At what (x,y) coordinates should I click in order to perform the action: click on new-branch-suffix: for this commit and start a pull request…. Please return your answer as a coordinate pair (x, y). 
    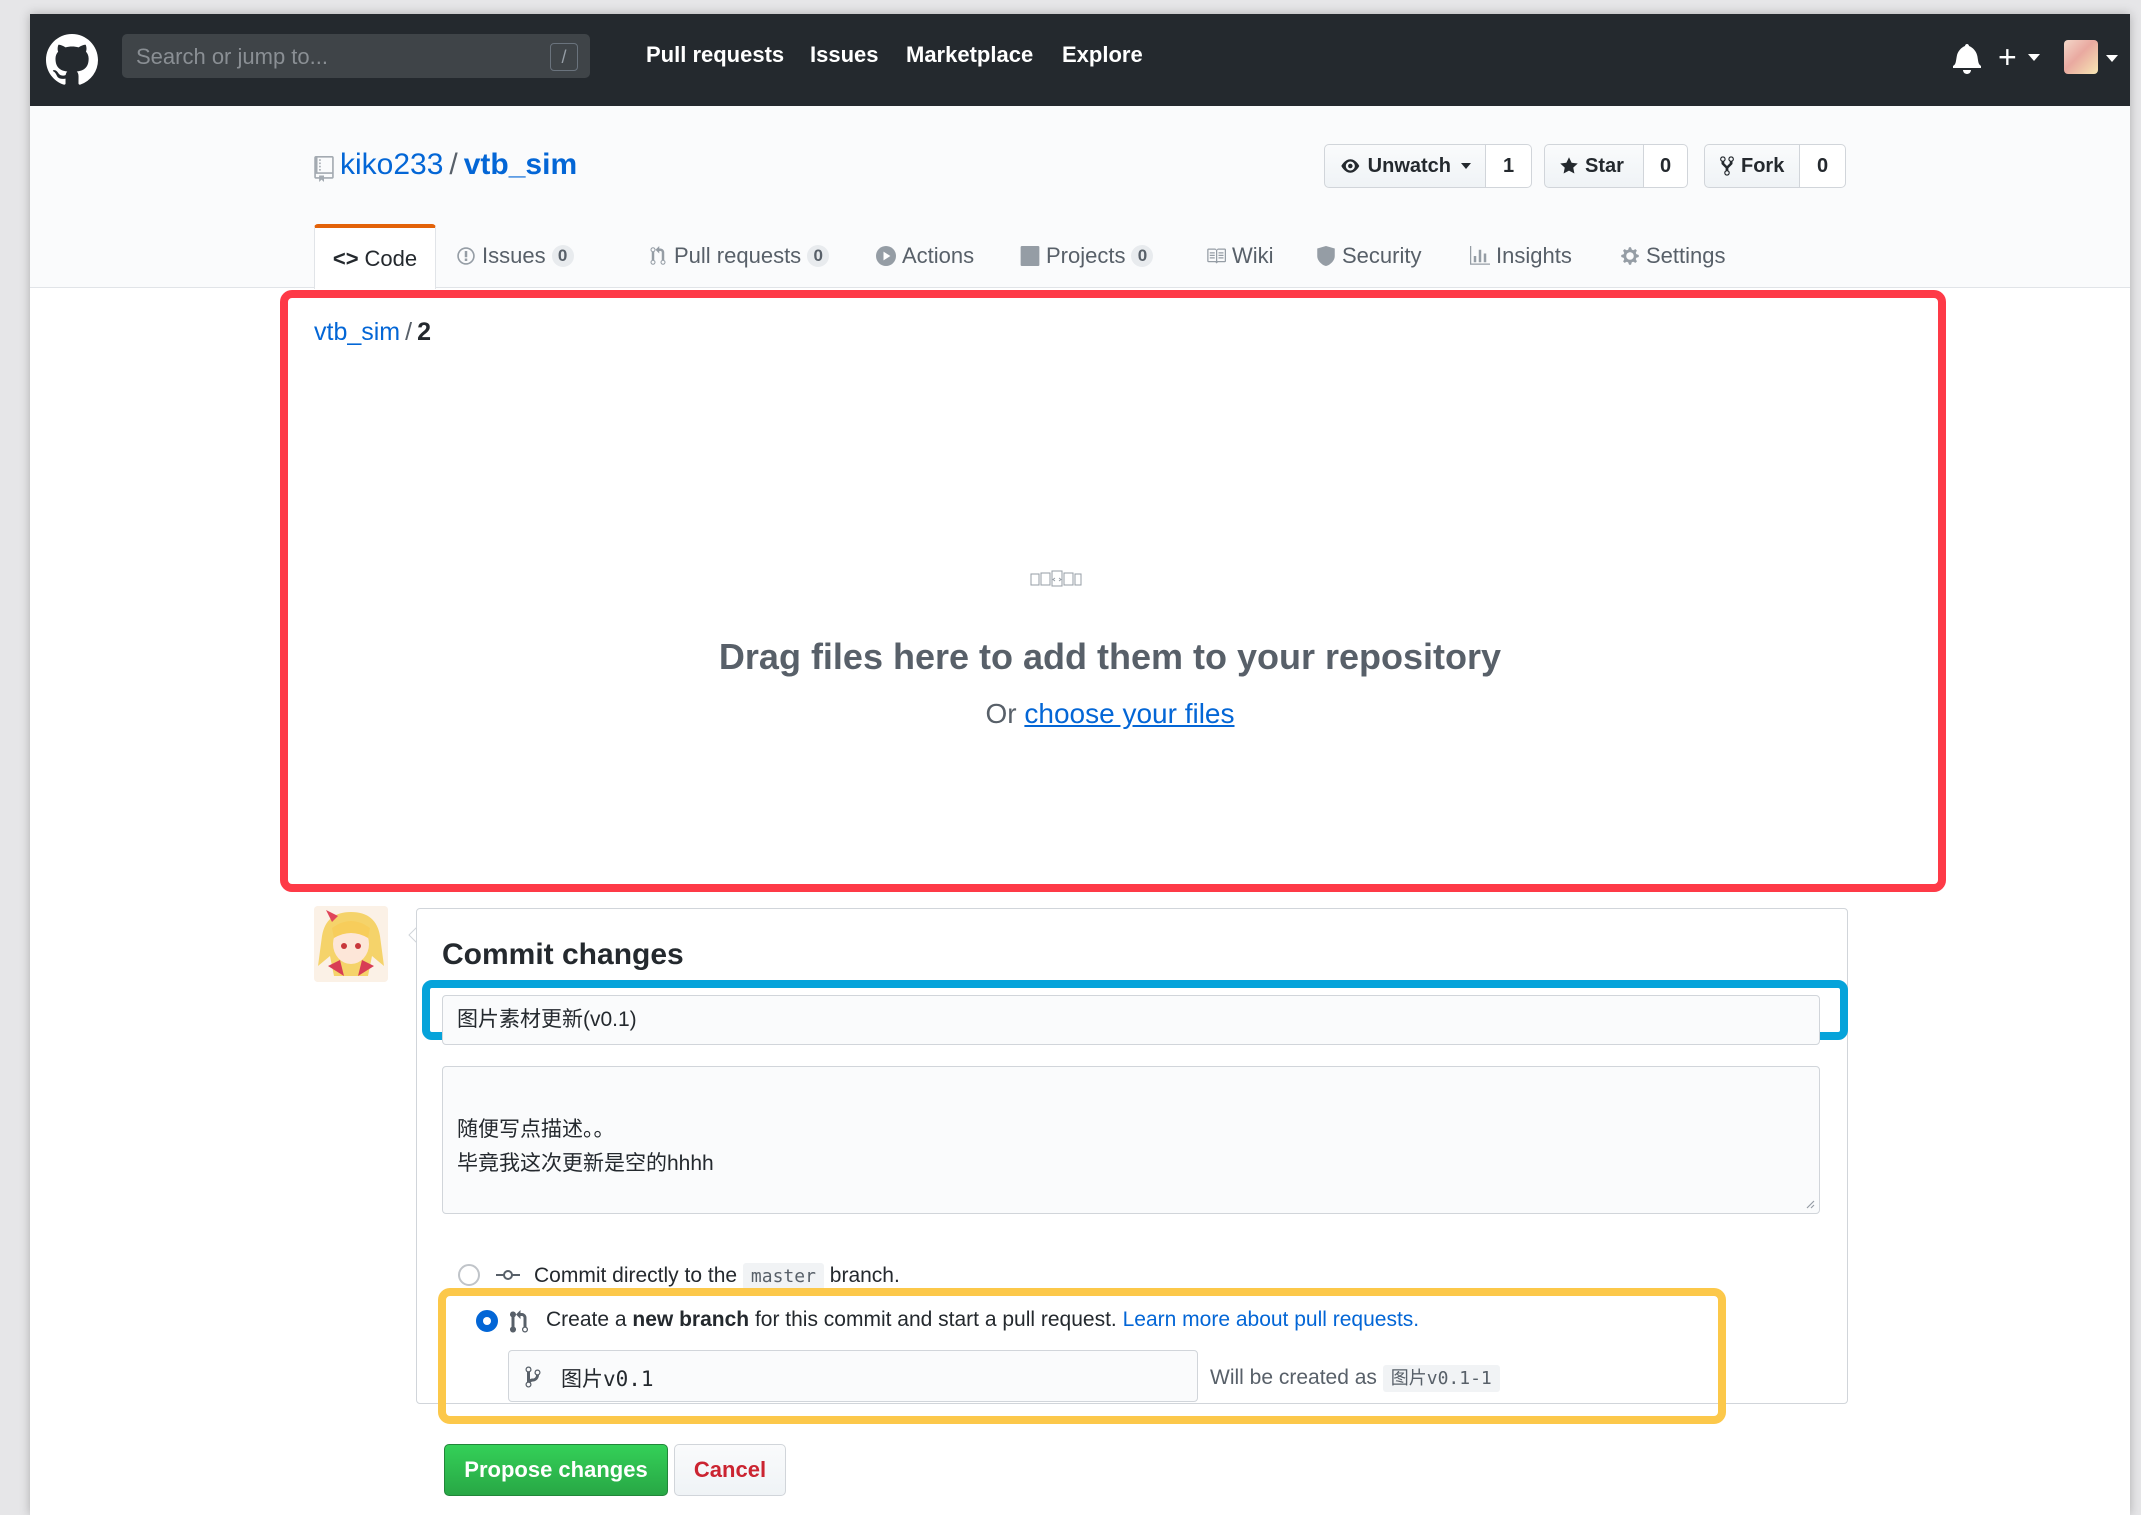
    Looking at the image, I should click on (935, 1319).